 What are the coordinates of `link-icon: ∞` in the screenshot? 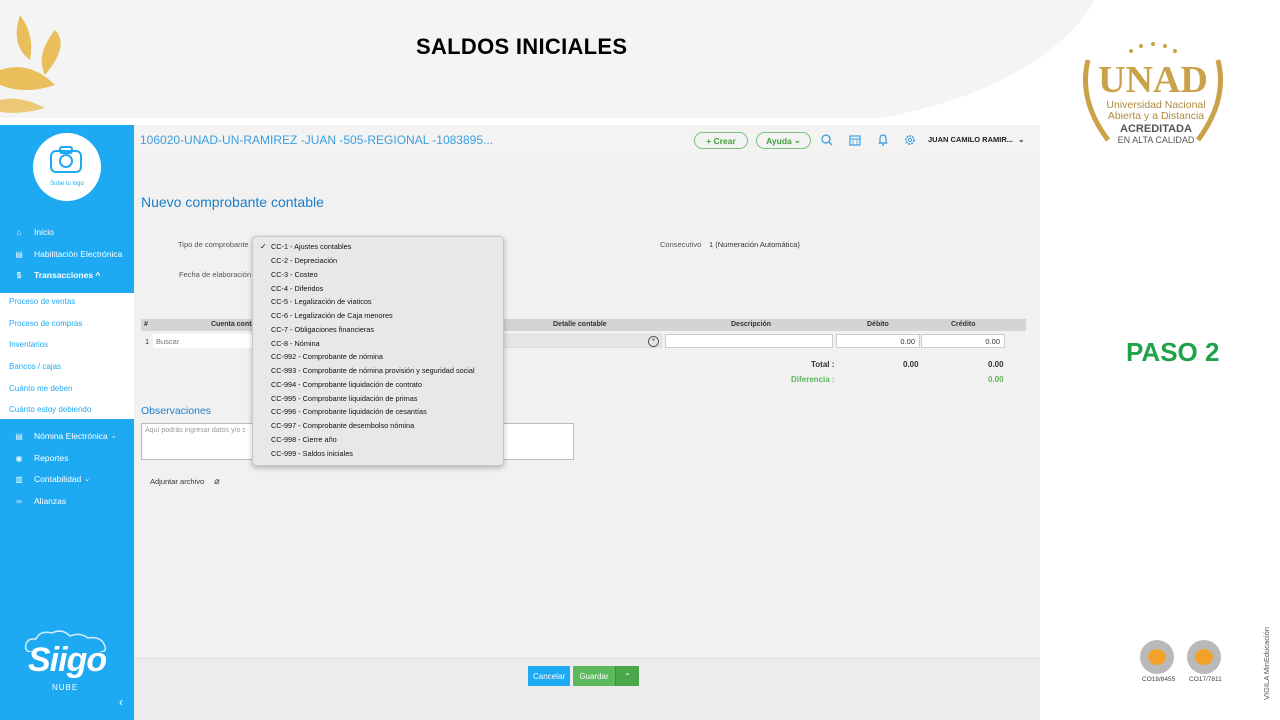 It's located at (19, 501).